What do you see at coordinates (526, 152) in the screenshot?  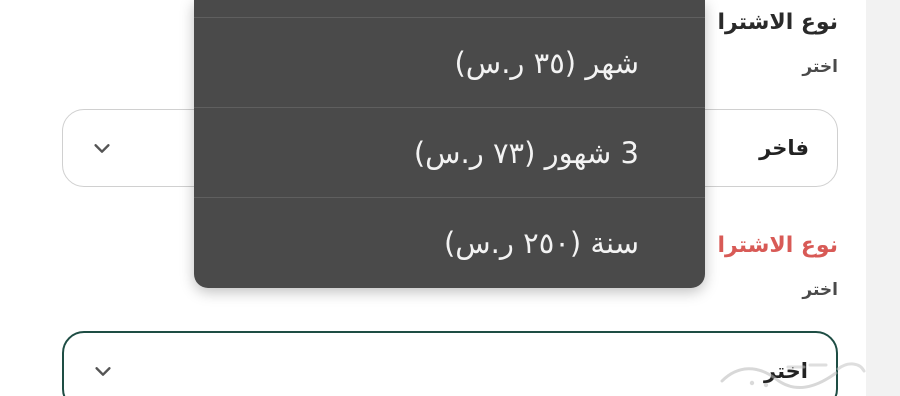 I see `menu-option-label: 3 شهور (٧٣ ر.س)` at bounding box center [526, 152].